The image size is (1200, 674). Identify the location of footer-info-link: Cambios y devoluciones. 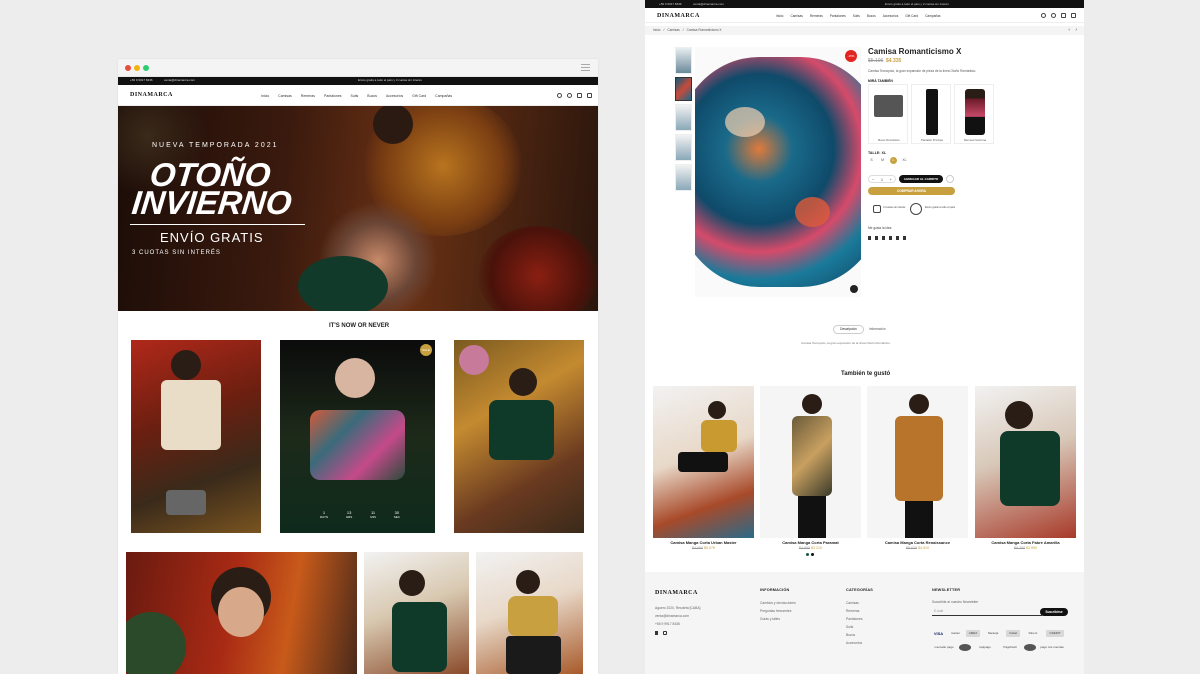
(778, 603).